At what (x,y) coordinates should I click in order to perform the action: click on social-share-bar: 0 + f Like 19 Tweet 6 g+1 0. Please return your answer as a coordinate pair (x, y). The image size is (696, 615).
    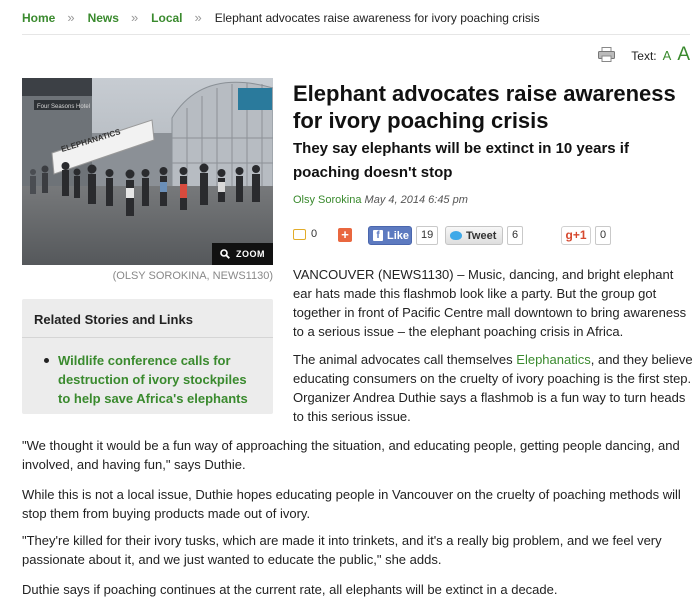
    Looking at the image, I should click on (493, 235).